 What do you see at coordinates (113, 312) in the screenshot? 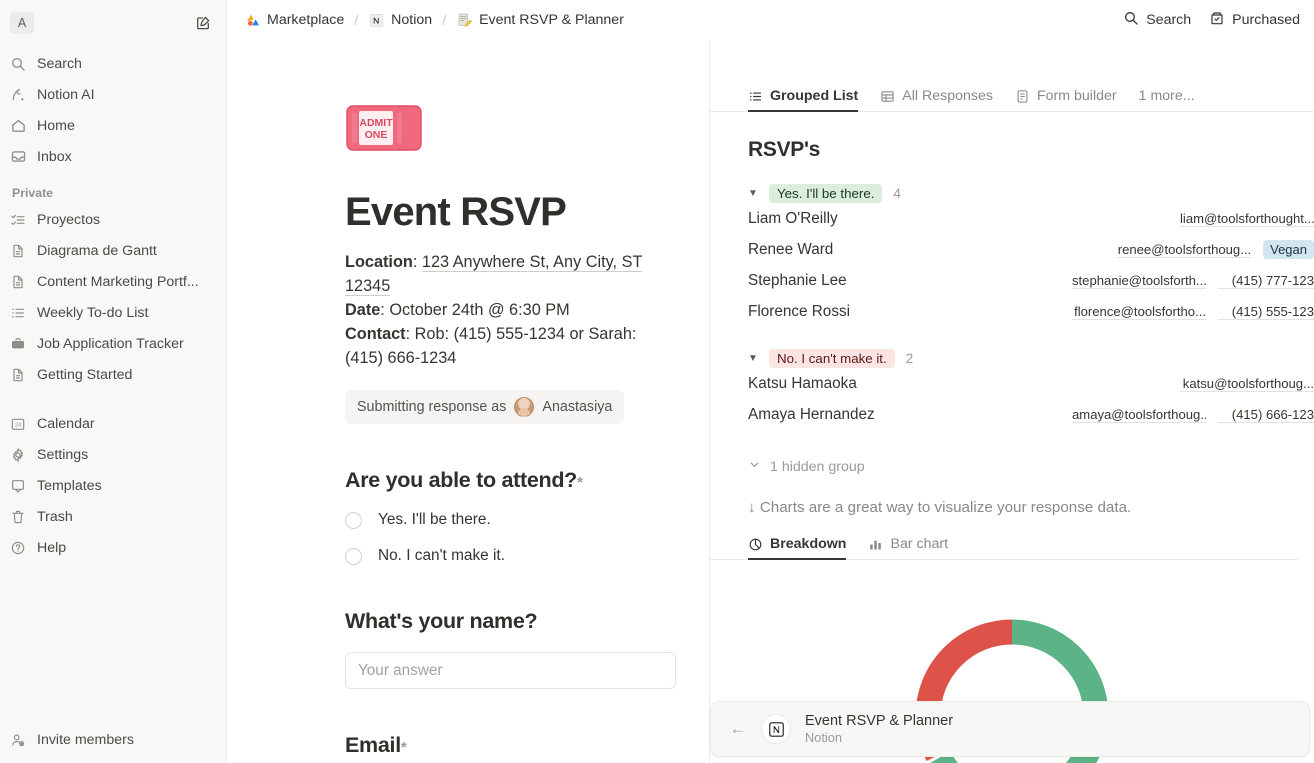
I see `sidebar-item-weekly-to-do-list: Weekly To-do List` at bounding box center [113, 312].